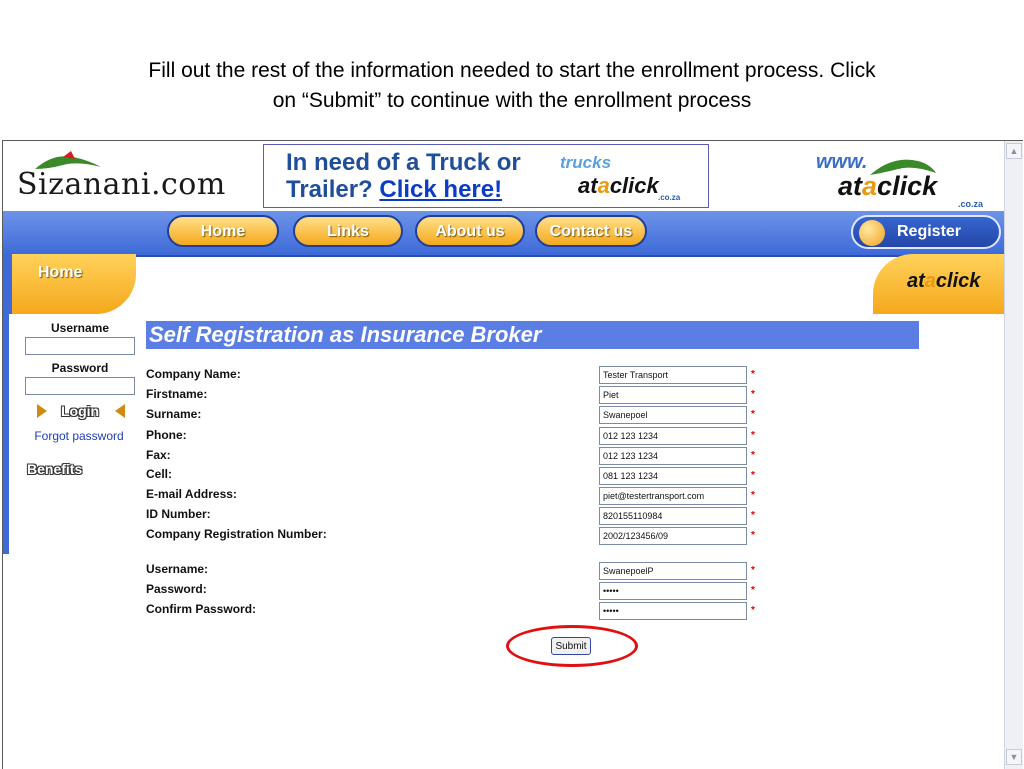  What do you see at coordinates (470, 231) in the screenshot?
I see `nav-about-button: About us` at bounding box center [470, 231].